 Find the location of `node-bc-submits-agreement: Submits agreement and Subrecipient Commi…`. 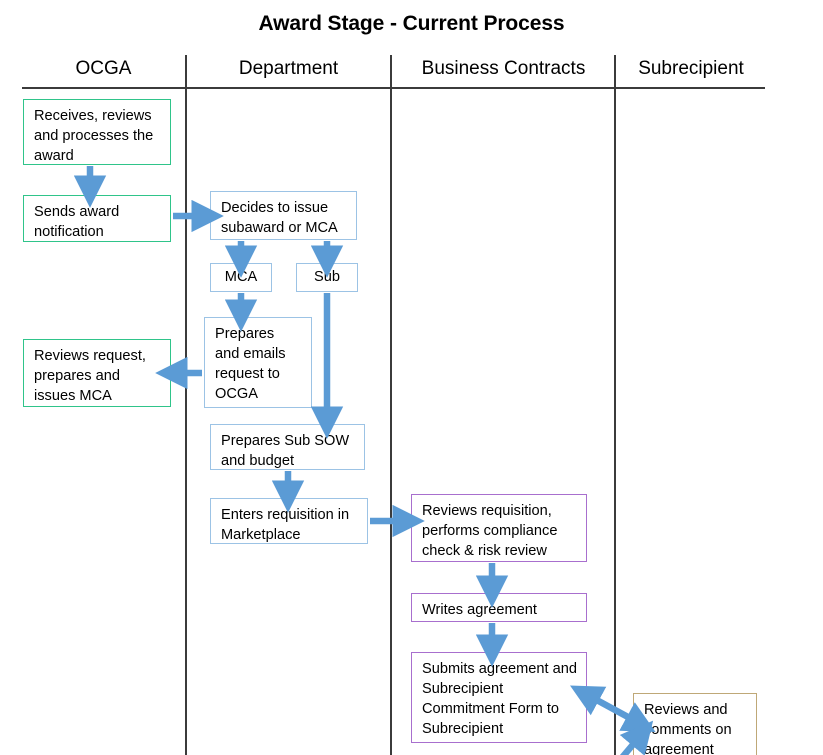

node-bc-submits-agreement: Submits agreement and Subrecipient Commi… is located at coordinates (499, 697).